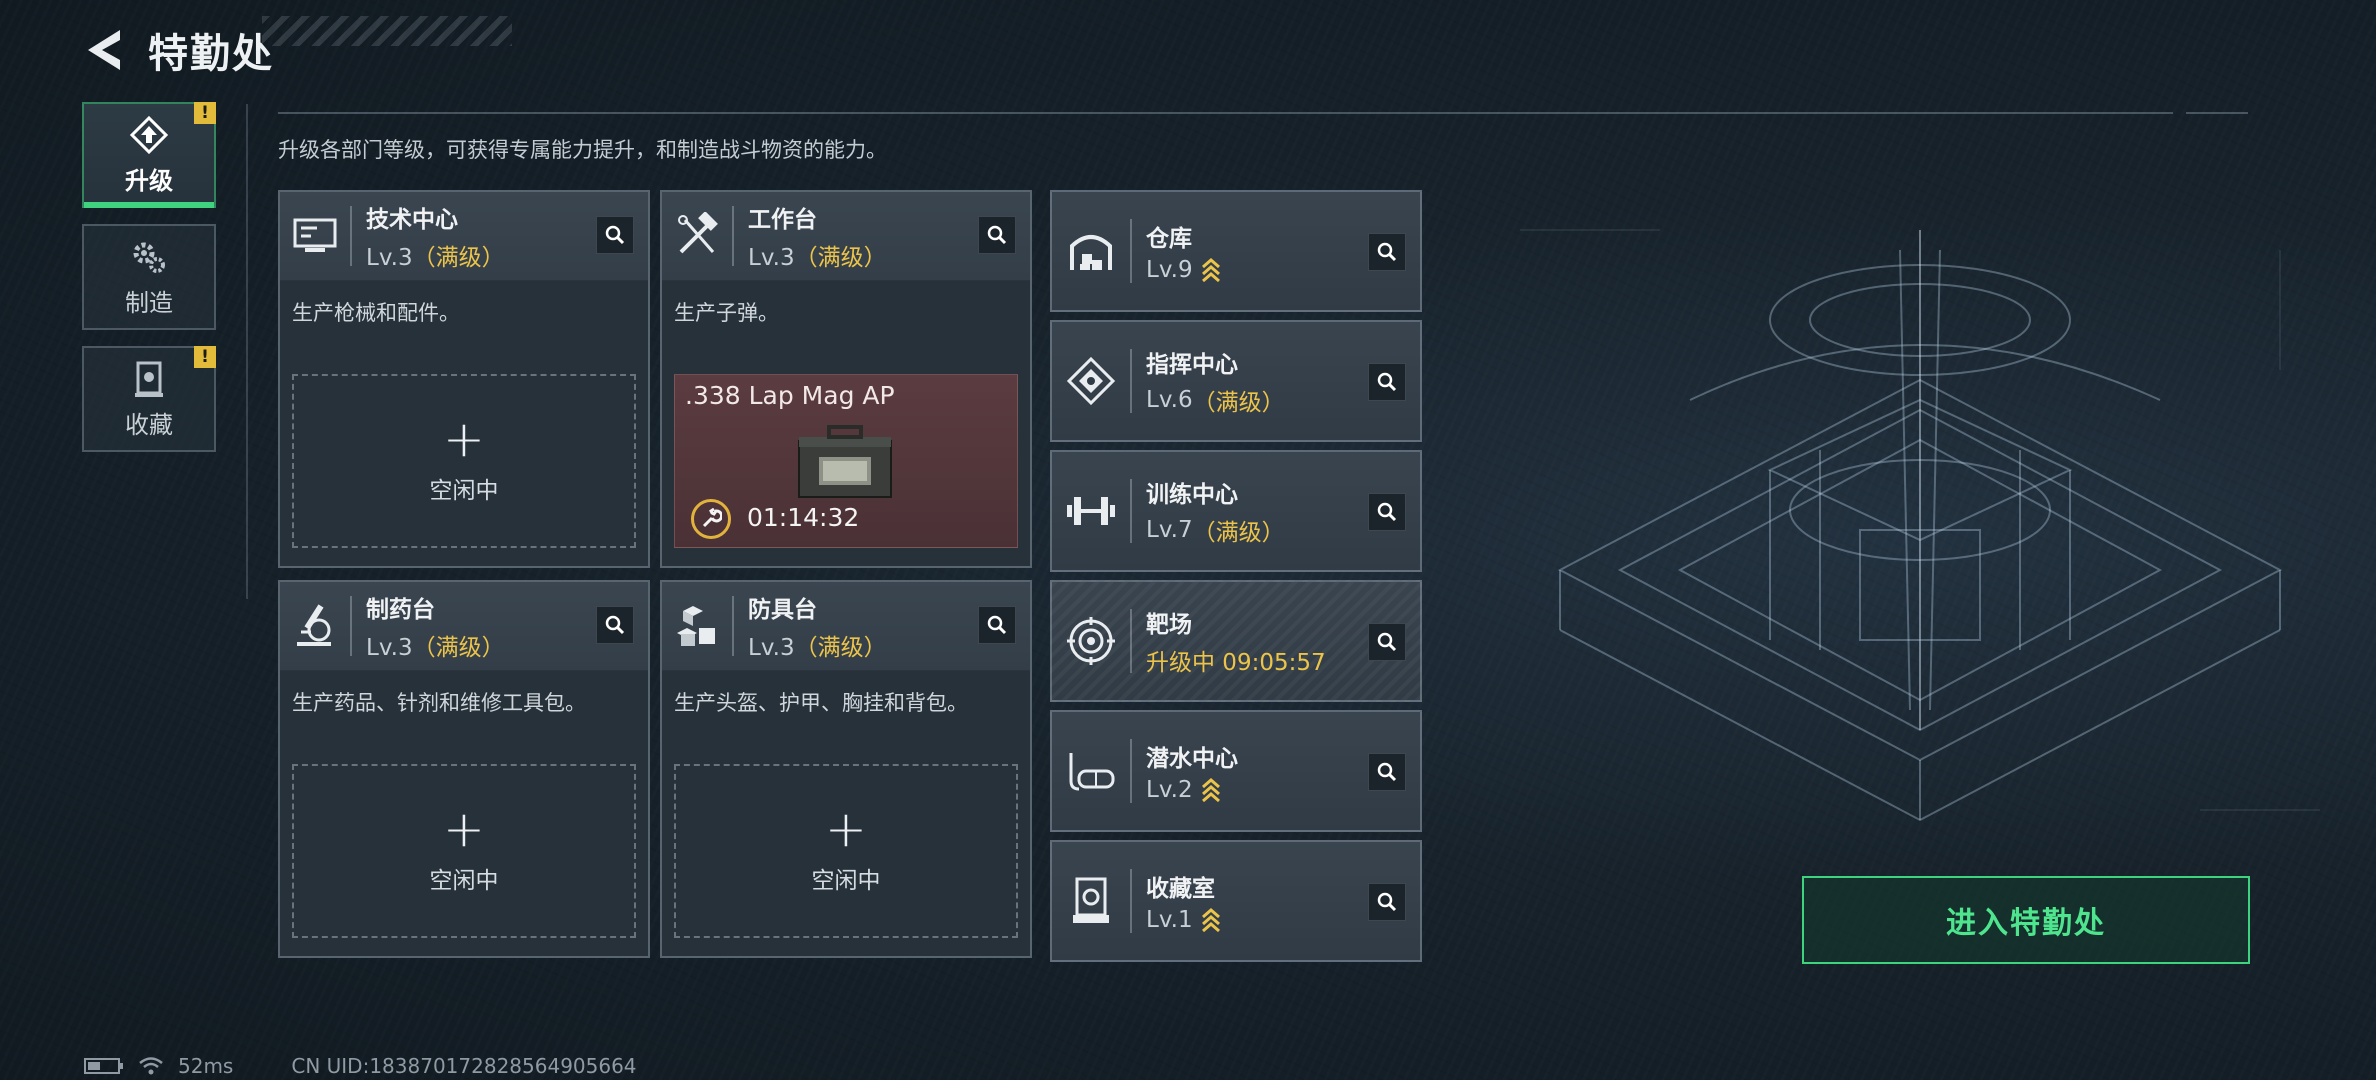  Describe the element at coordinates (464, 236) in the screenshot. I see `card-header: 技术中心 Lv.3（满级）` at that location.